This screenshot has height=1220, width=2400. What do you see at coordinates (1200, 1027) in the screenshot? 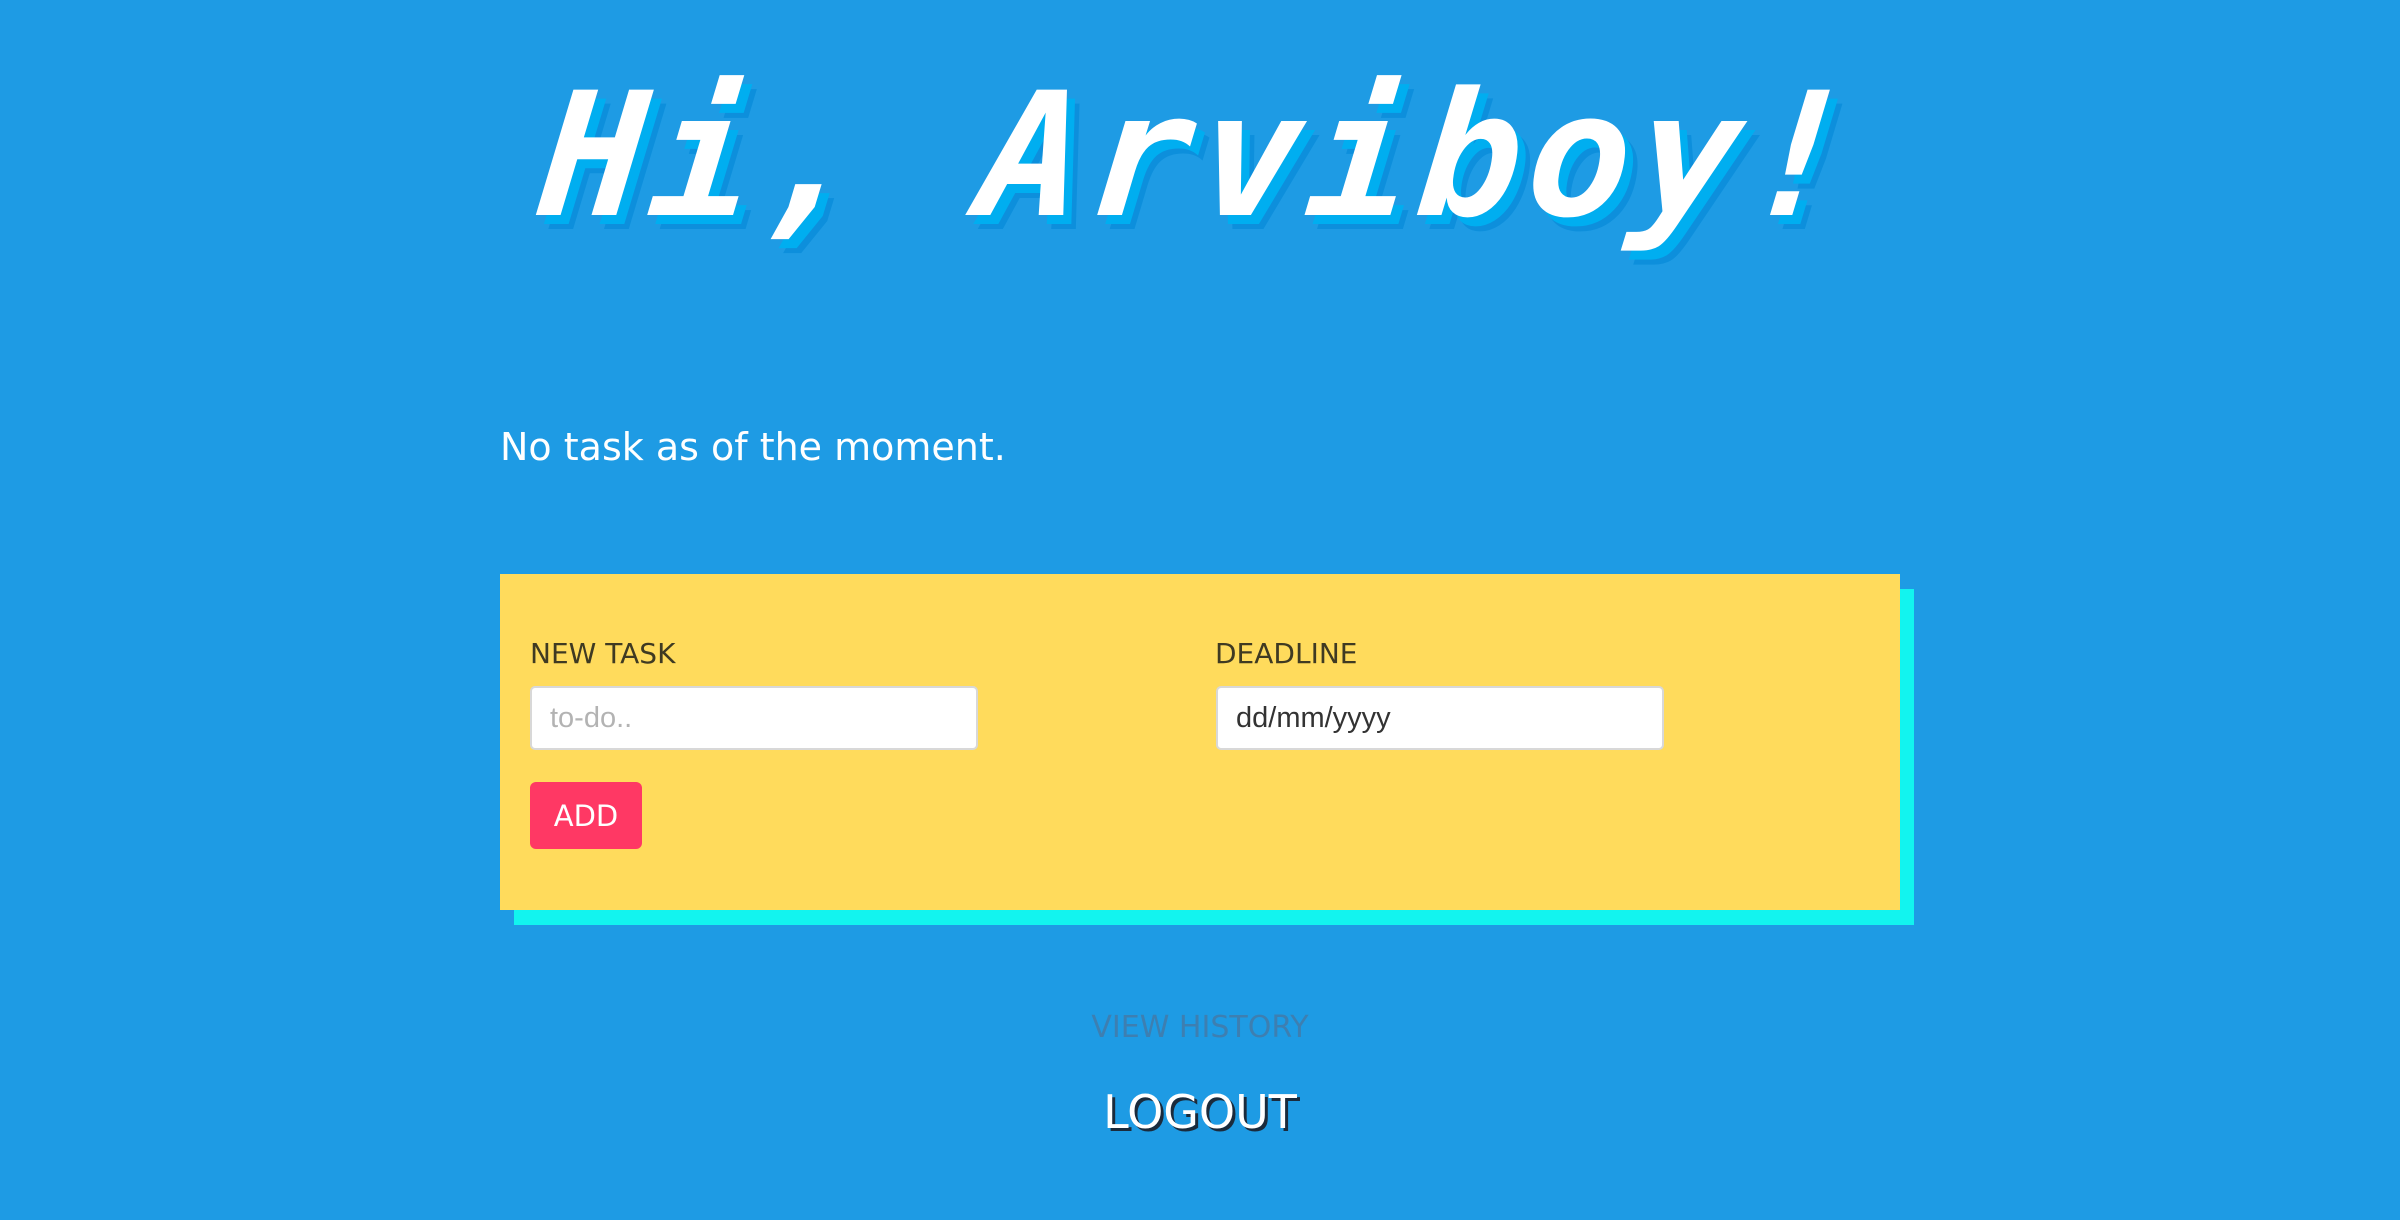
I see `view-history-link: VIEW HISTORY` at bounding box center [1200, 1027].